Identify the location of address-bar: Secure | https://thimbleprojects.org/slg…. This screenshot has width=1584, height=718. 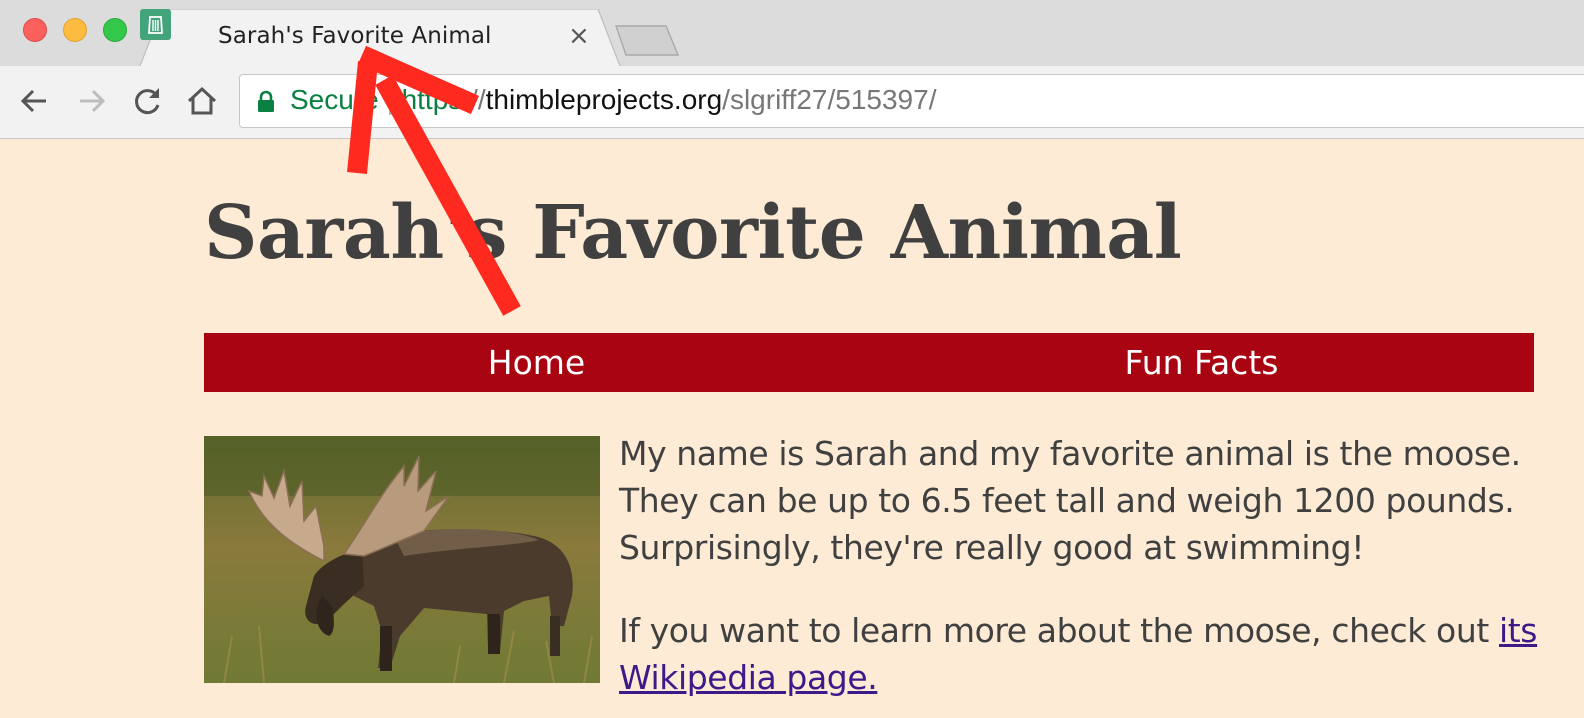
(911, 101).